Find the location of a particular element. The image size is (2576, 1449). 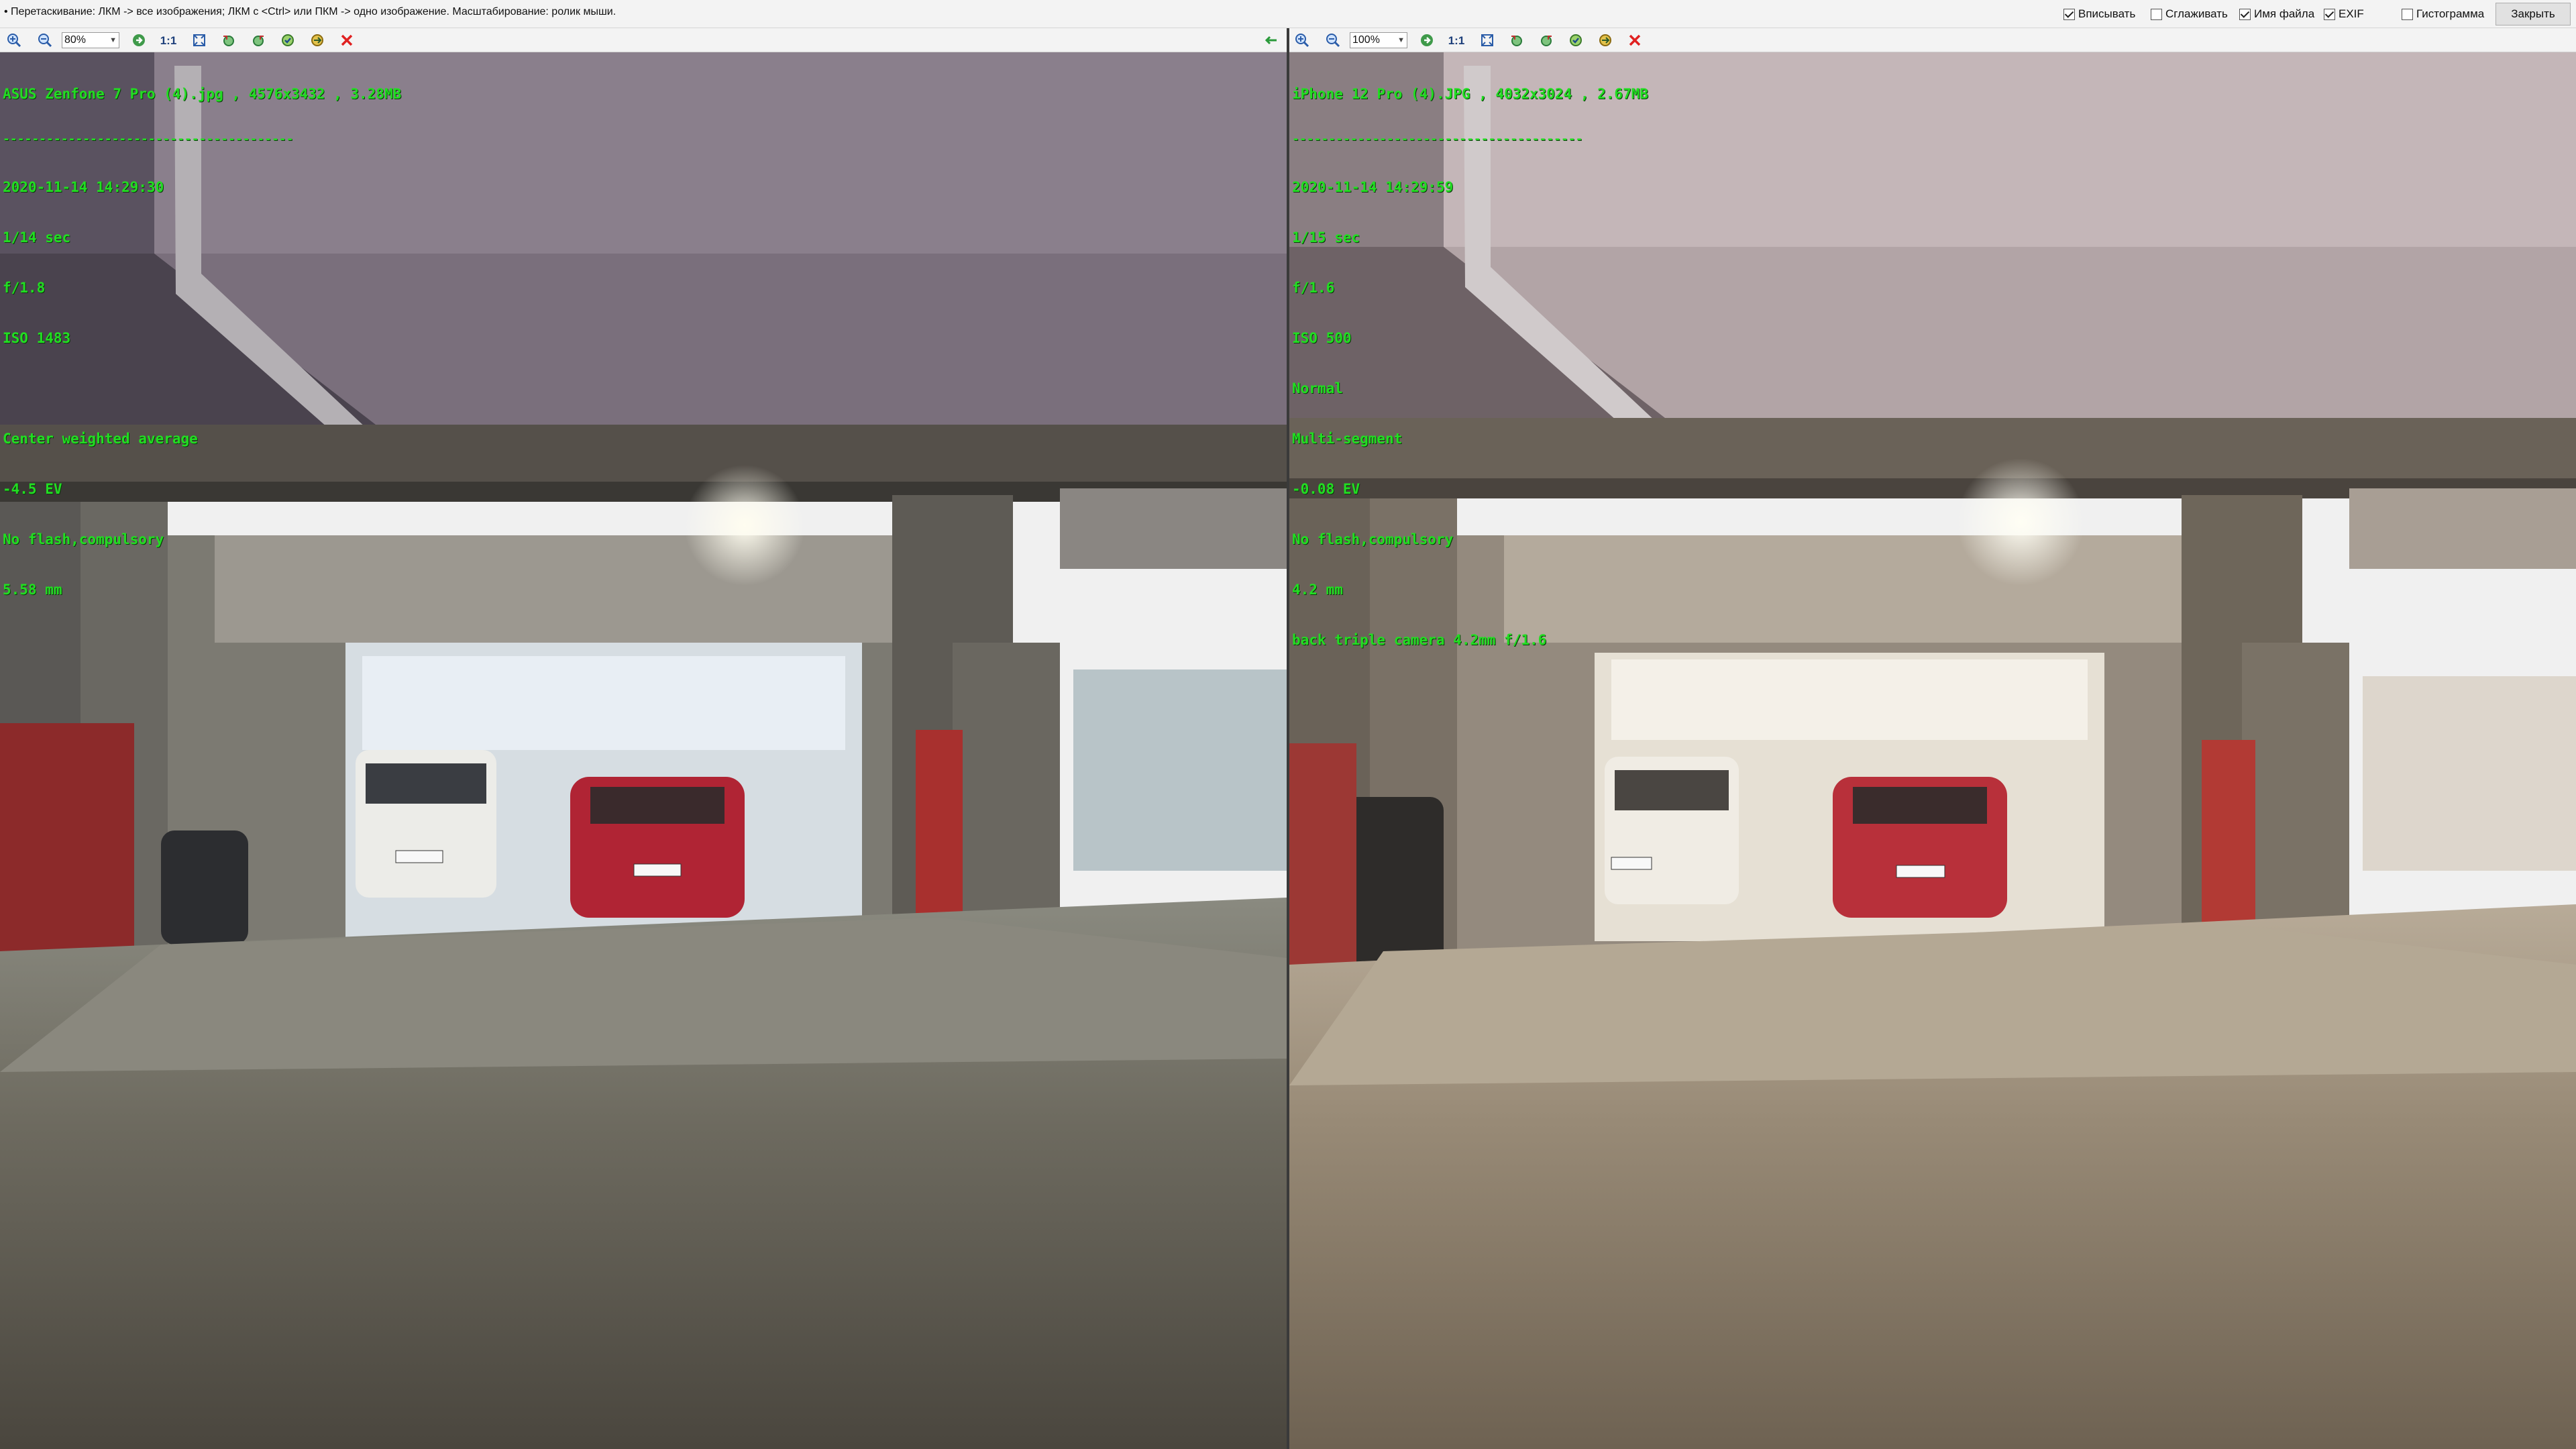

right-exif-flash: No flash,compulsory is located at coordinates (1373, 539).